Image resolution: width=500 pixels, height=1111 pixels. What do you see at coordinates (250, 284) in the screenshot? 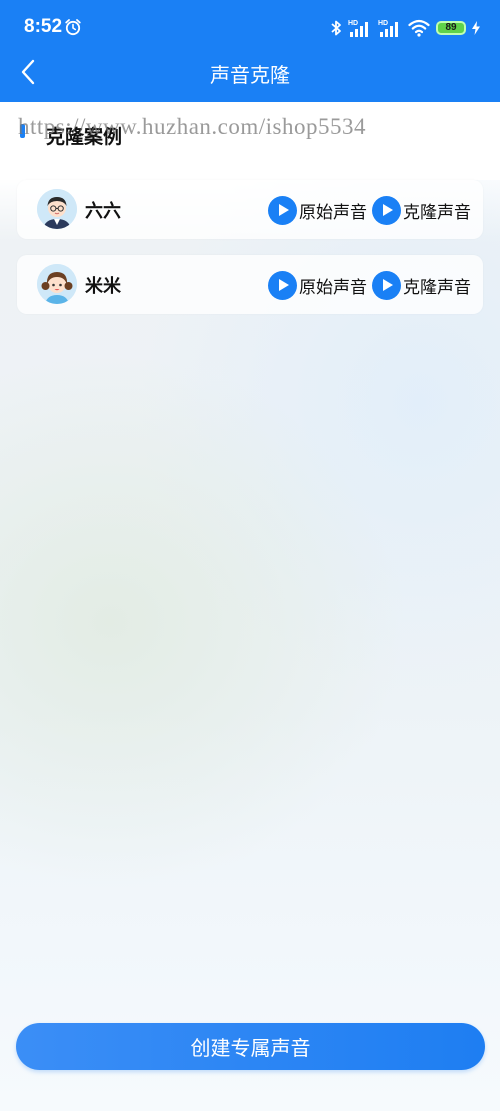
I see `case-card: 米米 原始声音 克隆声音` at bounding box center [250, 284].